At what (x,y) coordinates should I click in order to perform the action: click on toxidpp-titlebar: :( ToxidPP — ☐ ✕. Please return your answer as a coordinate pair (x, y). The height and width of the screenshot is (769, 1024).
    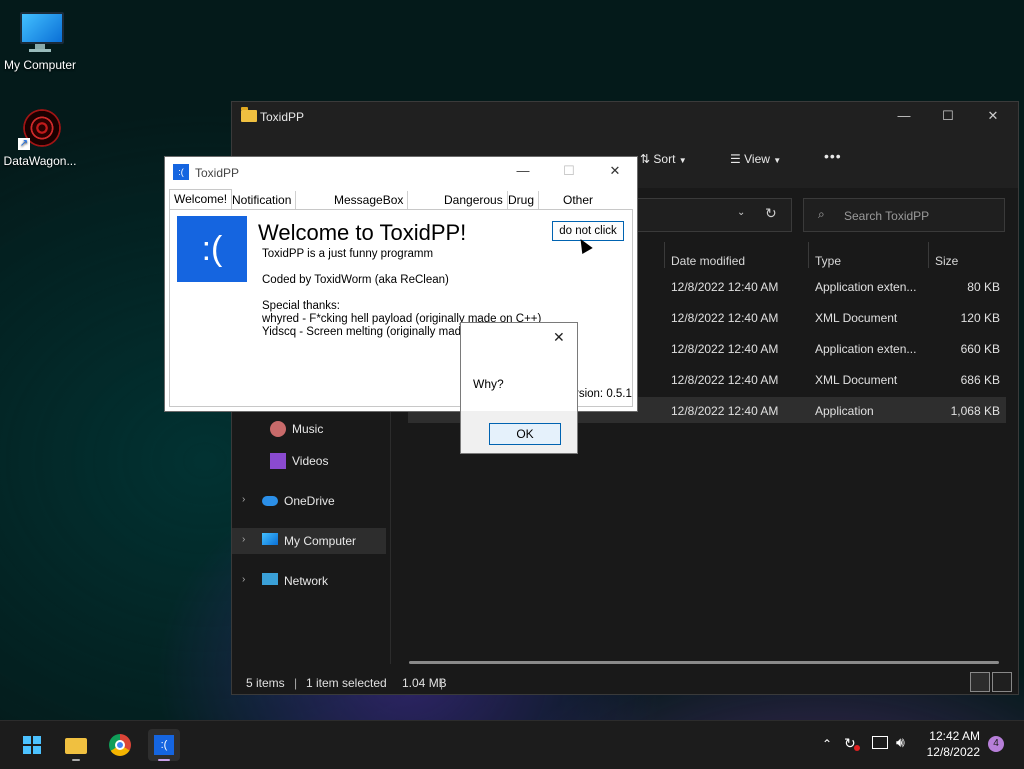
    Looking at the image, I should click on (401, 172).